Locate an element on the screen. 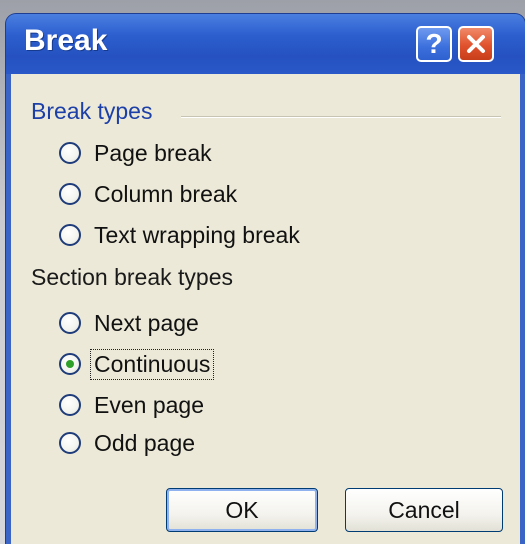  close-button is located at coordinates (476, 44).